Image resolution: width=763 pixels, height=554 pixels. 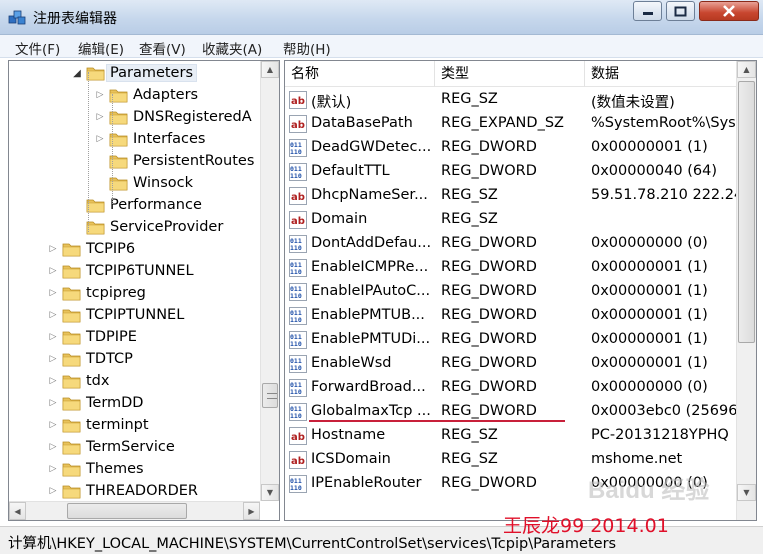 What do you see at coordinates (515, 172) in the screenshot?
I see `value-row: 011 110 DefaultTTL REG_DWORD 0x00000040 (64)` at bounding box center [515, 172].